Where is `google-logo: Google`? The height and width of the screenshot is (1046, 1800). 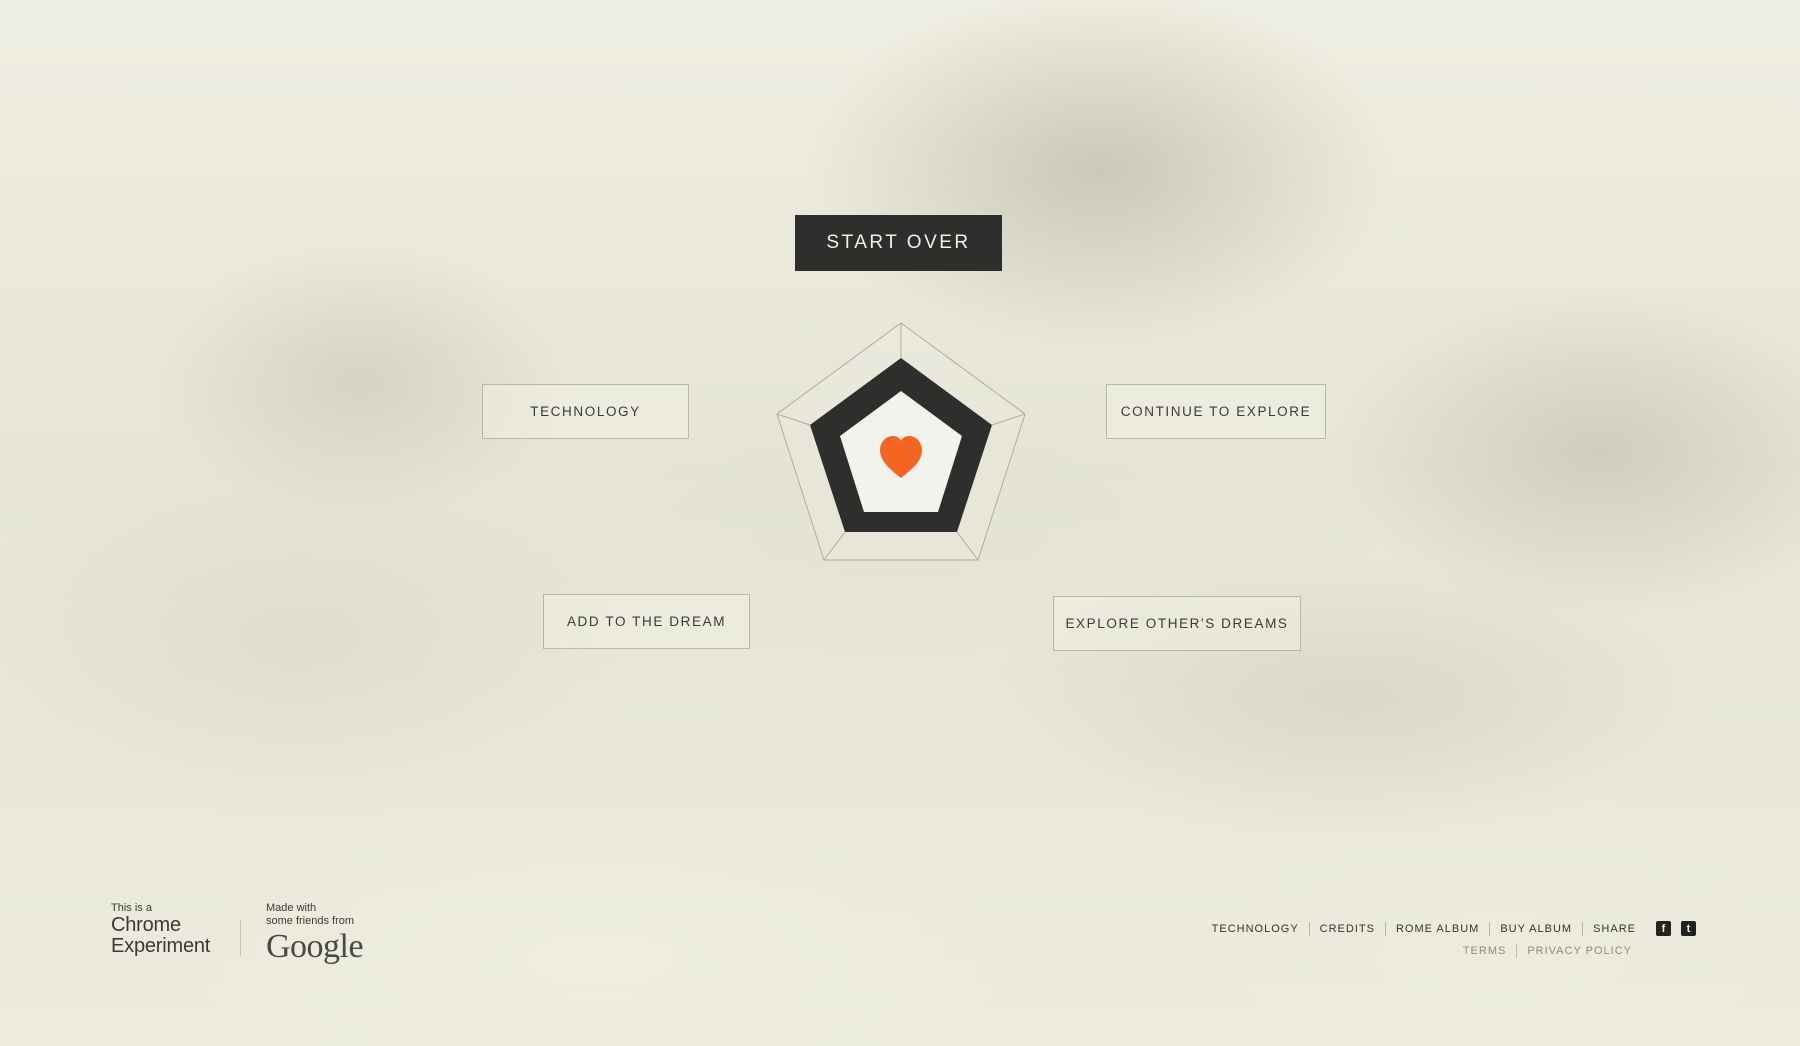 google-logo: Google is located at coordinates (315, 946).